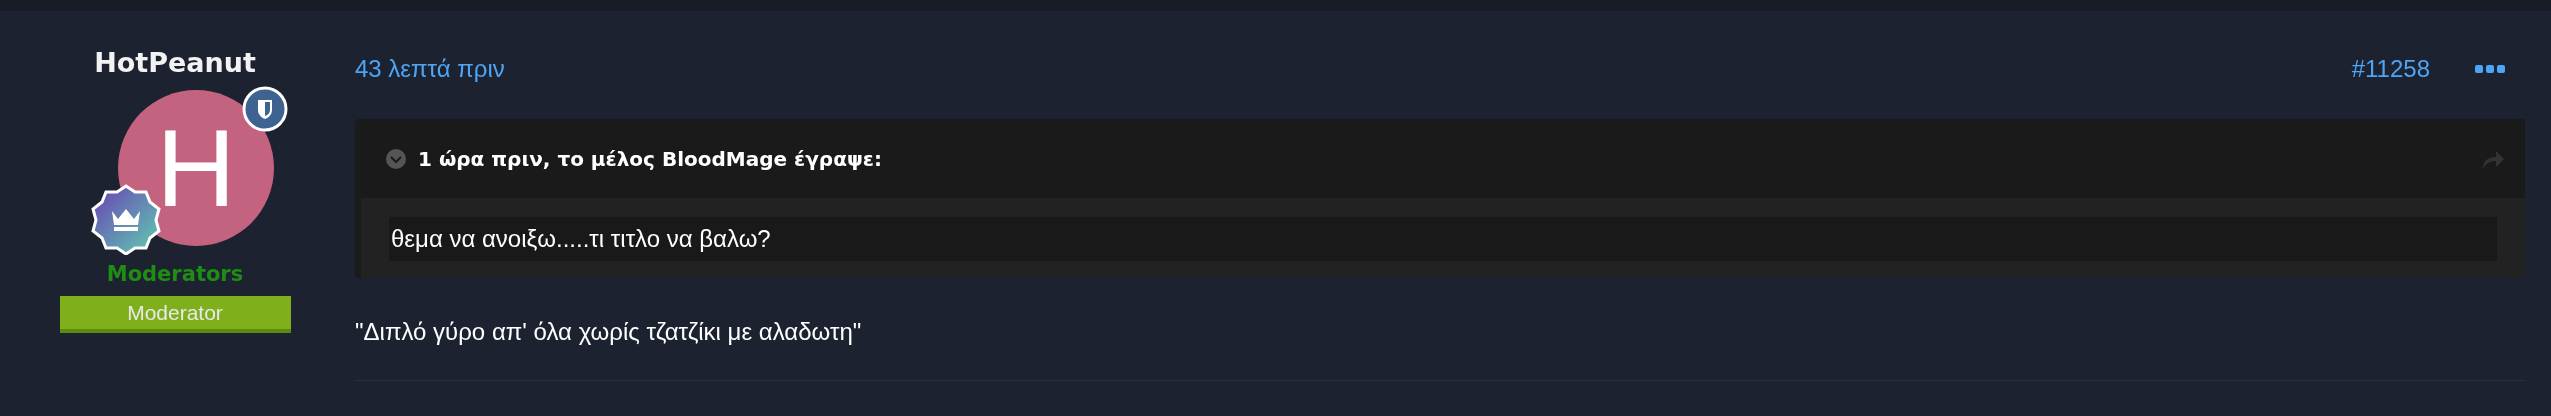 This screenshot has height=416, width=2551. I want to click on post-time-link: 43 λεπτά πριν, so click(430, 69).